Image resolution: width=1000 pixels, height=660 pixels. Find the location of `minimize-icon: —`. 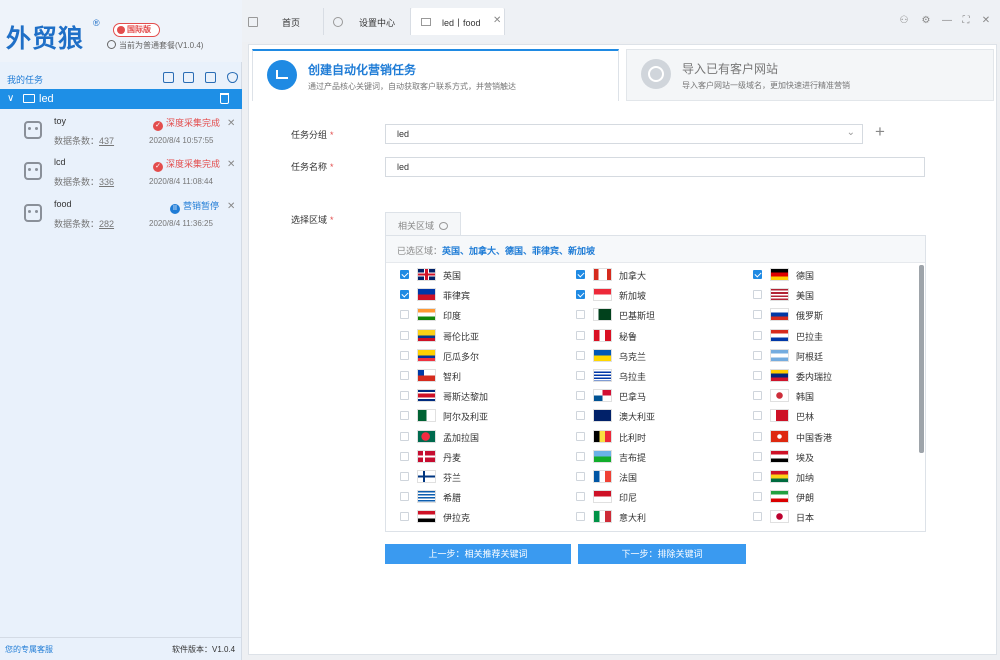

minimize-icon: — is located at coordinates (947, 20).